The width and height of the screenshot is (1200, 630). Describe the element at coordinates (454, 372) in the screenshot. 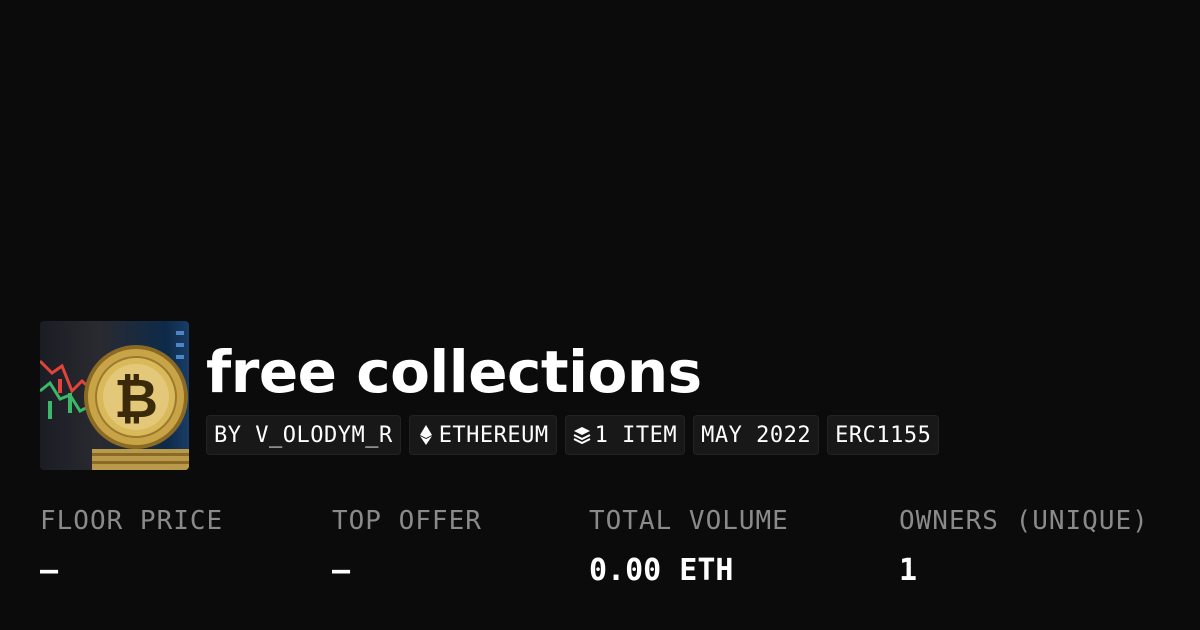

I see `collection-title: free collections` at that location.